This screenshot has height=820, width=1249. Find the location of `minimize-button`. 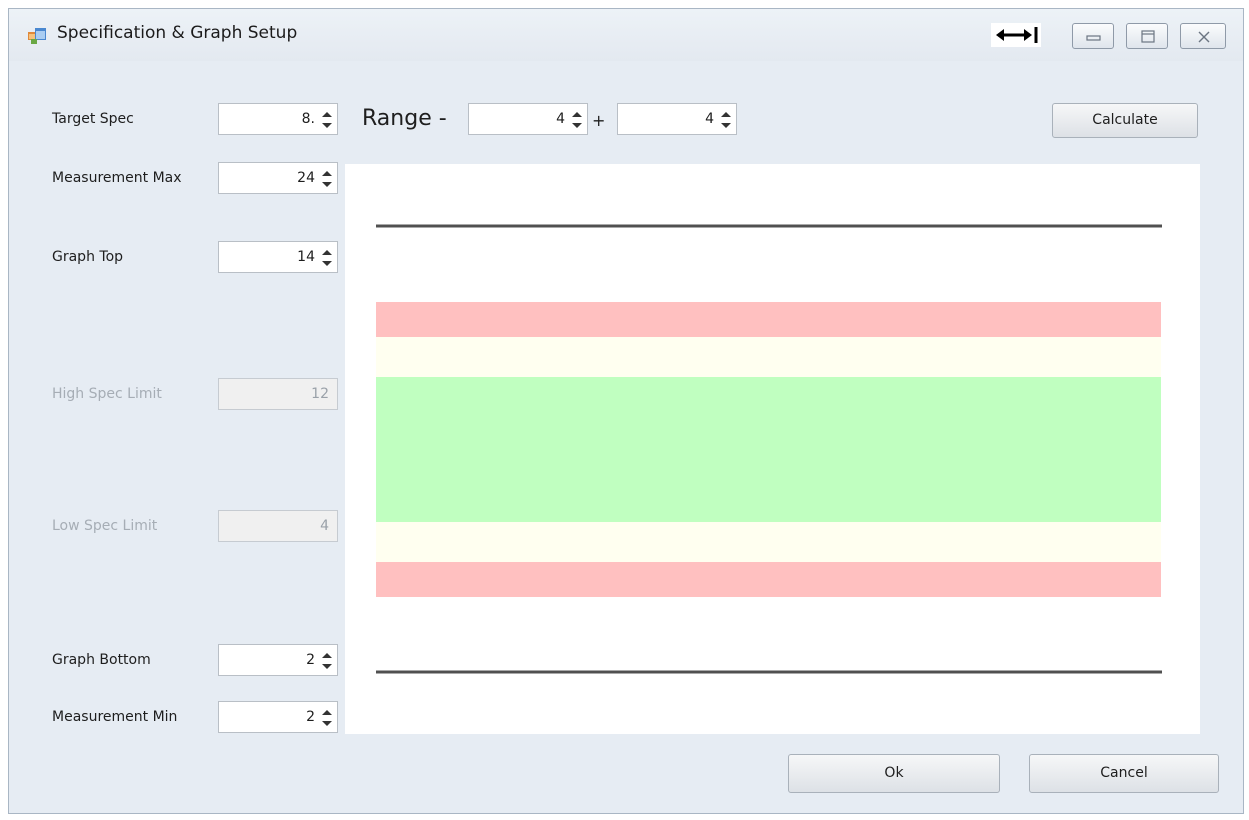

minimize-button is located at coordinates (1093, 36).